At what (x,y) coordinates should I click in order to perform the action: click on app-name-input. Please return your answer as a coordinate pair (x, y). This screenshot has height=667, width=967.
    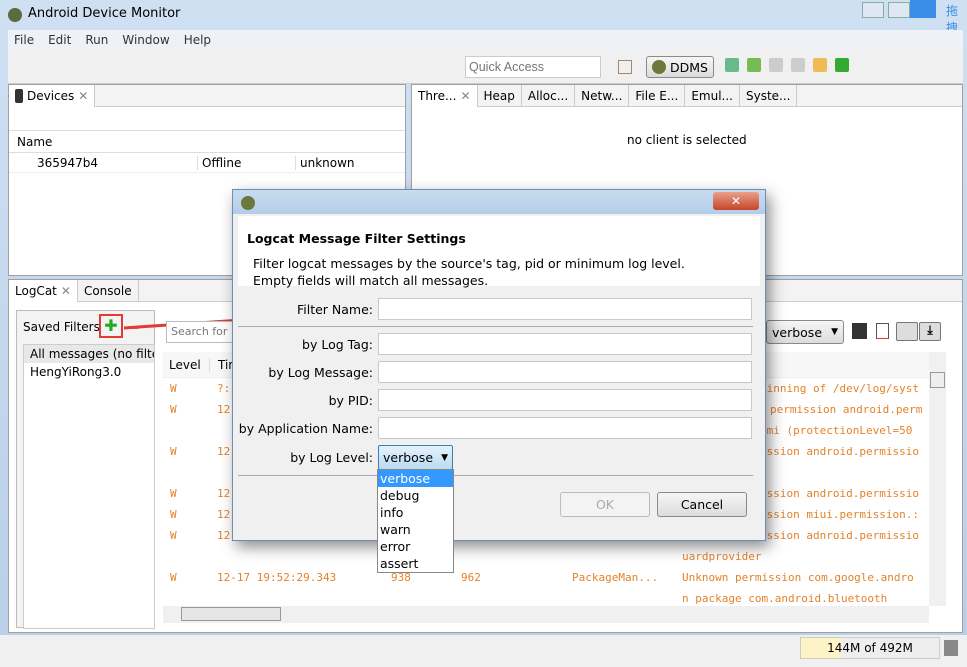
    Looking at the image, I should click on (565, 428).